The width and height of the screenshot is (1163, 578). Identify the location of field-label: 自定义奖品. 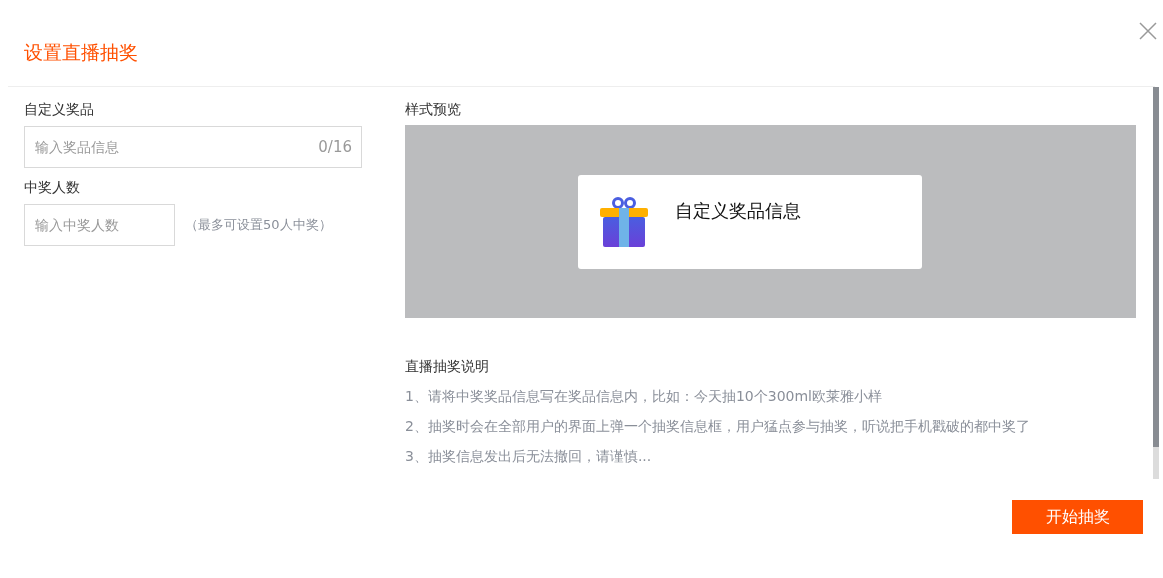
(59, 109).